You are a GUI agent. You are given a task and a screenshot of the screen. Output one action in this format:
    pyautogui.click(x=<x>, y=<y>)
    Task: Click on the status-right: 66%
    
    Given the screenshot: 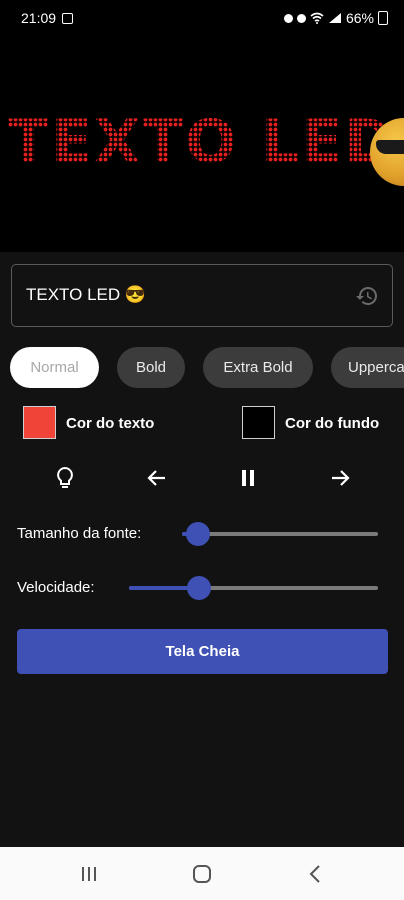 What is the action you would take?
    pyautogui.click(x=335, y=18)
    